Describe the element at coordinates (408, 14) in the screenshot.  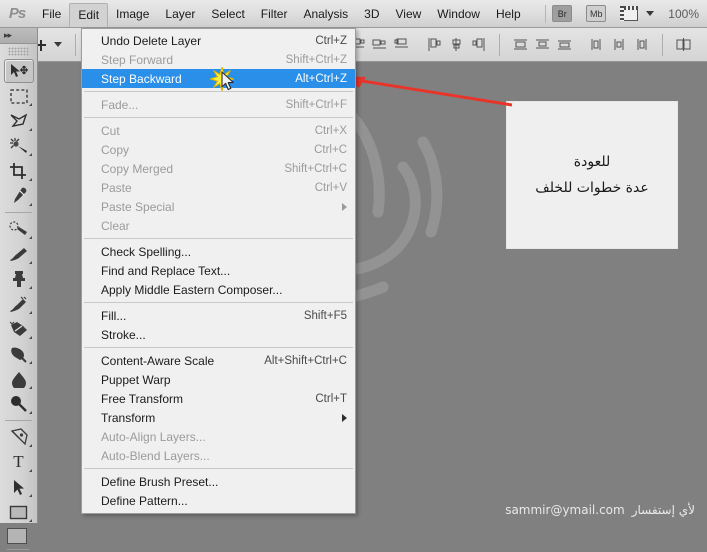
I see `menu-view: View` at that location.